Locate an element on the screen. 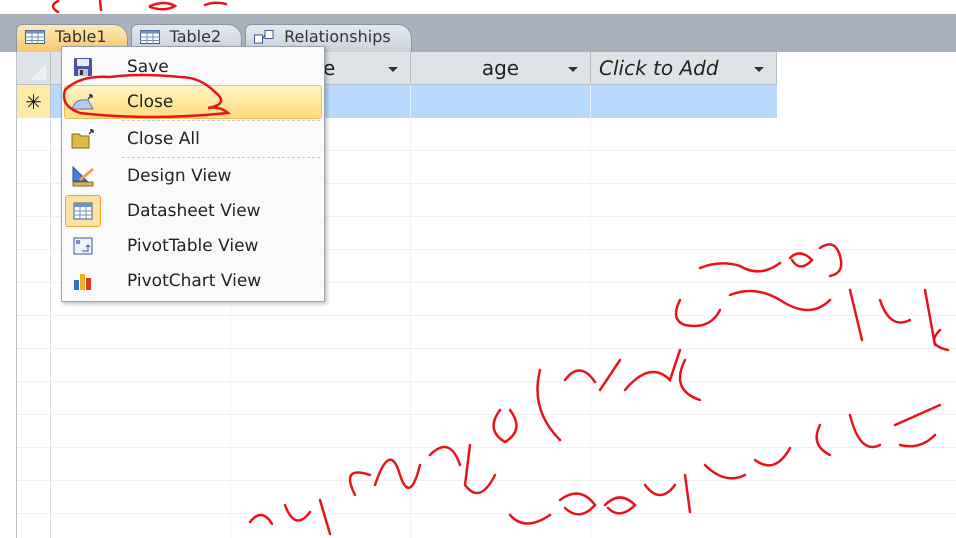 Image resolution: width=956 pixels, height=538 pixels. menu-item: Close is located at coordinates (193, 102).